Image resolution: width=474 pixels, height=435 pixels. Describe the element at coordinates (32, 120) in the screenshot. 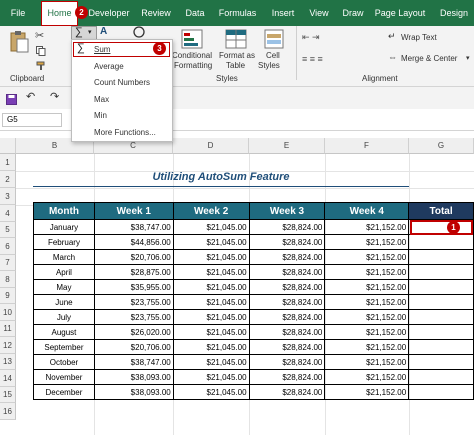

I see `name-box: G5` at that location.